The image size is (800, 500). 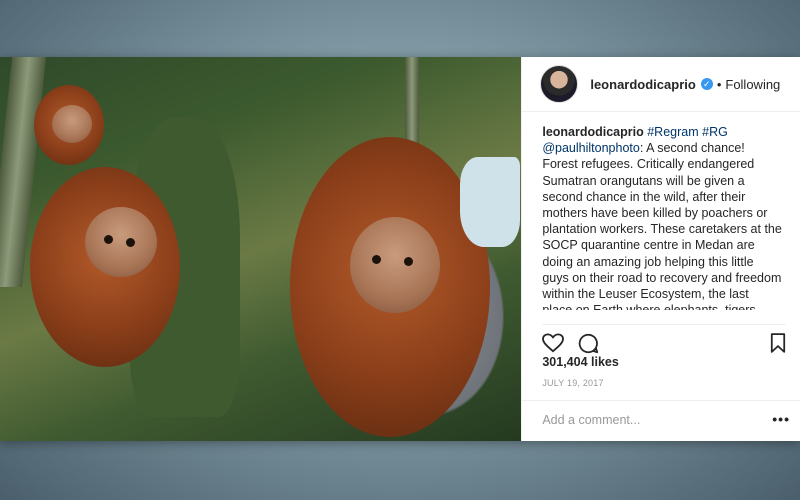 I want to click on hashtag: #RG, so click(x=715, y=132).